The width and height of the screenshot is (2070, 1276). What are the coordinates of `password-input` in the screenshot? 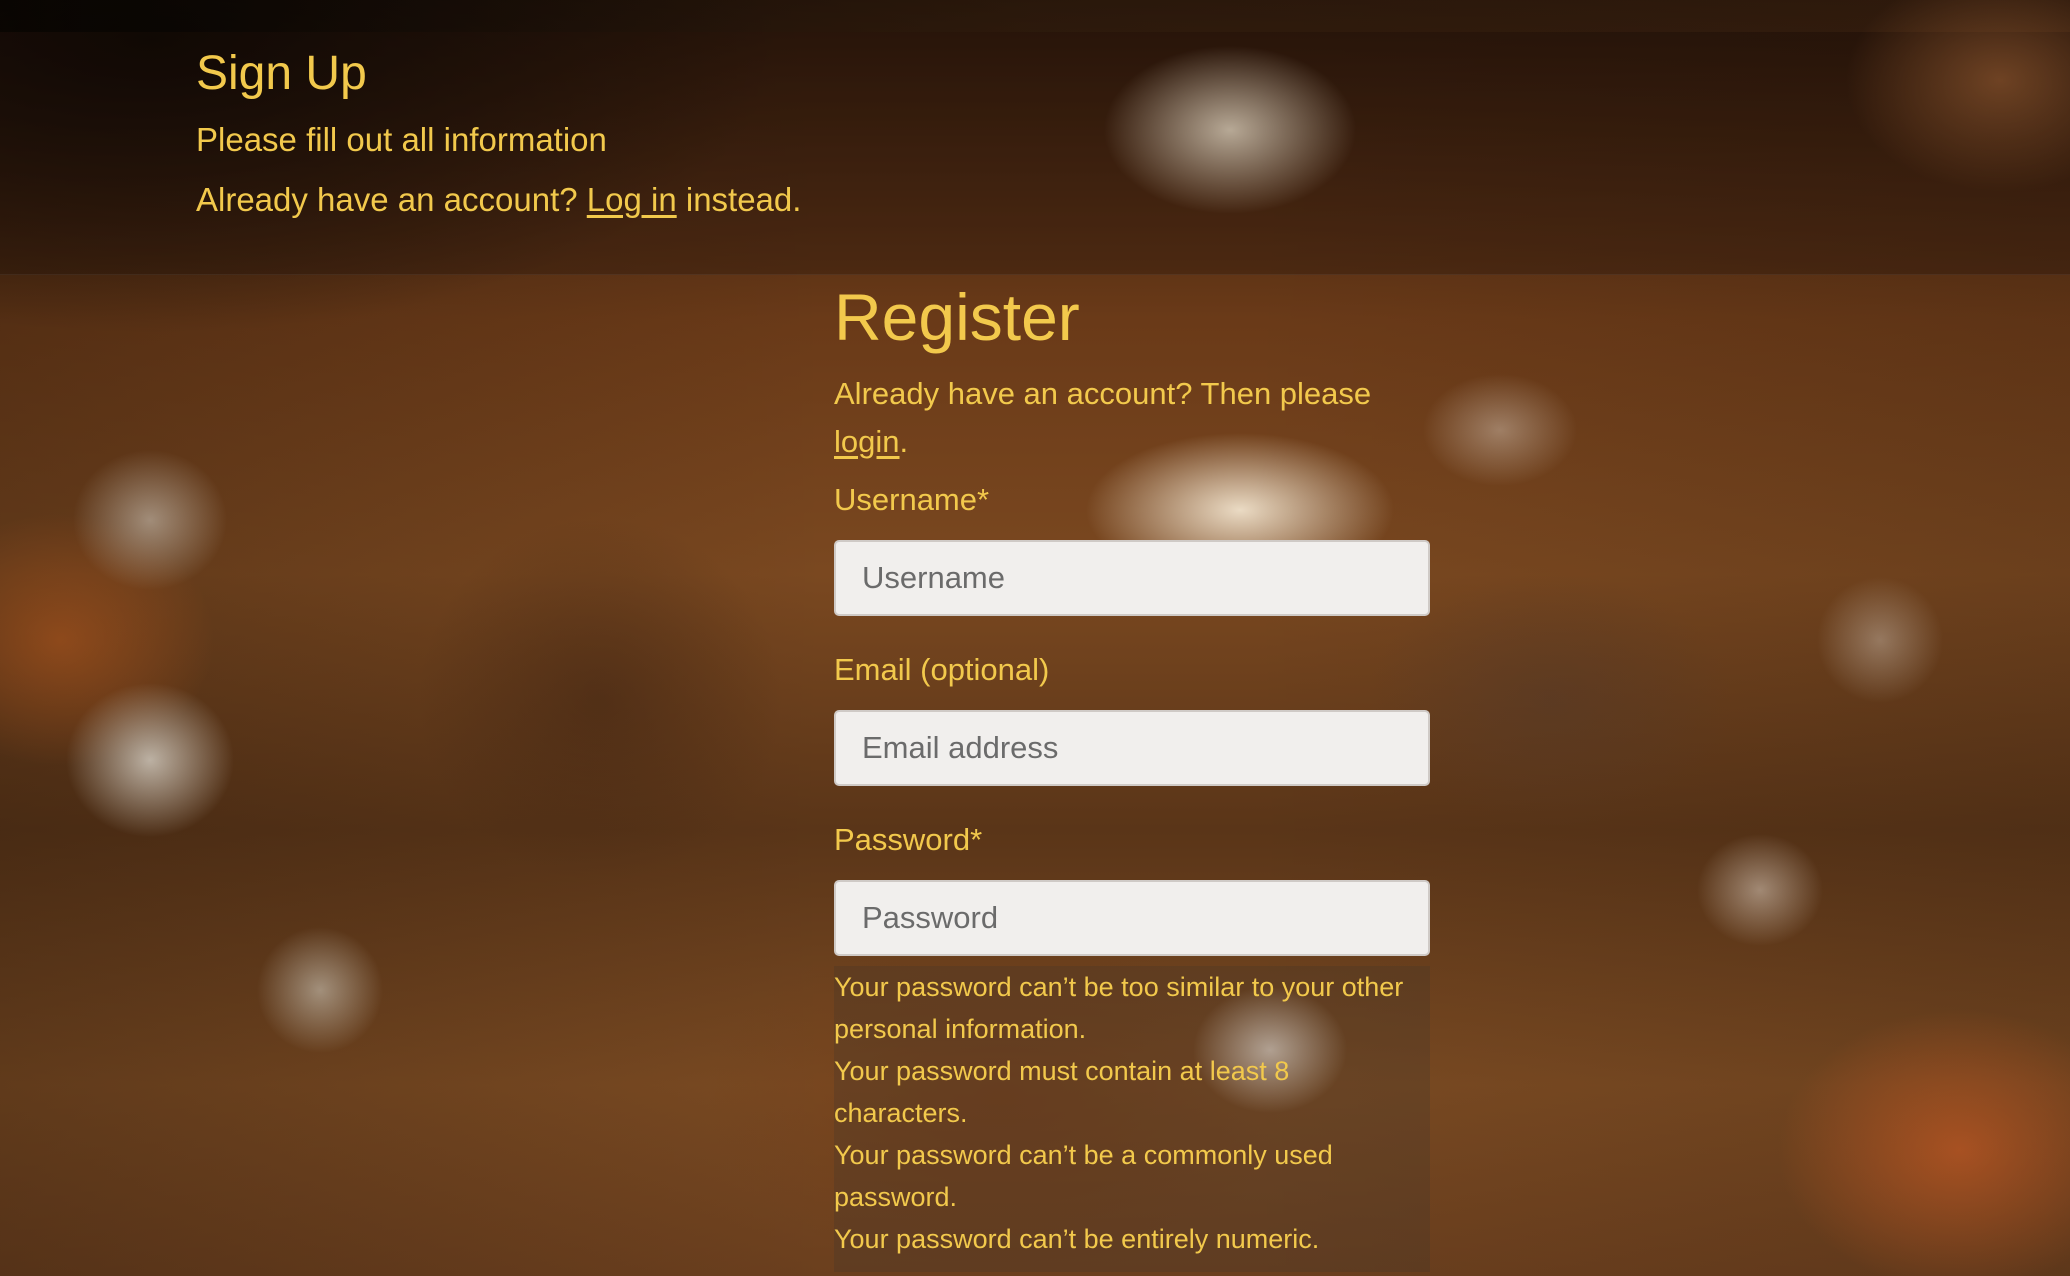 It's located at (1132, 918).